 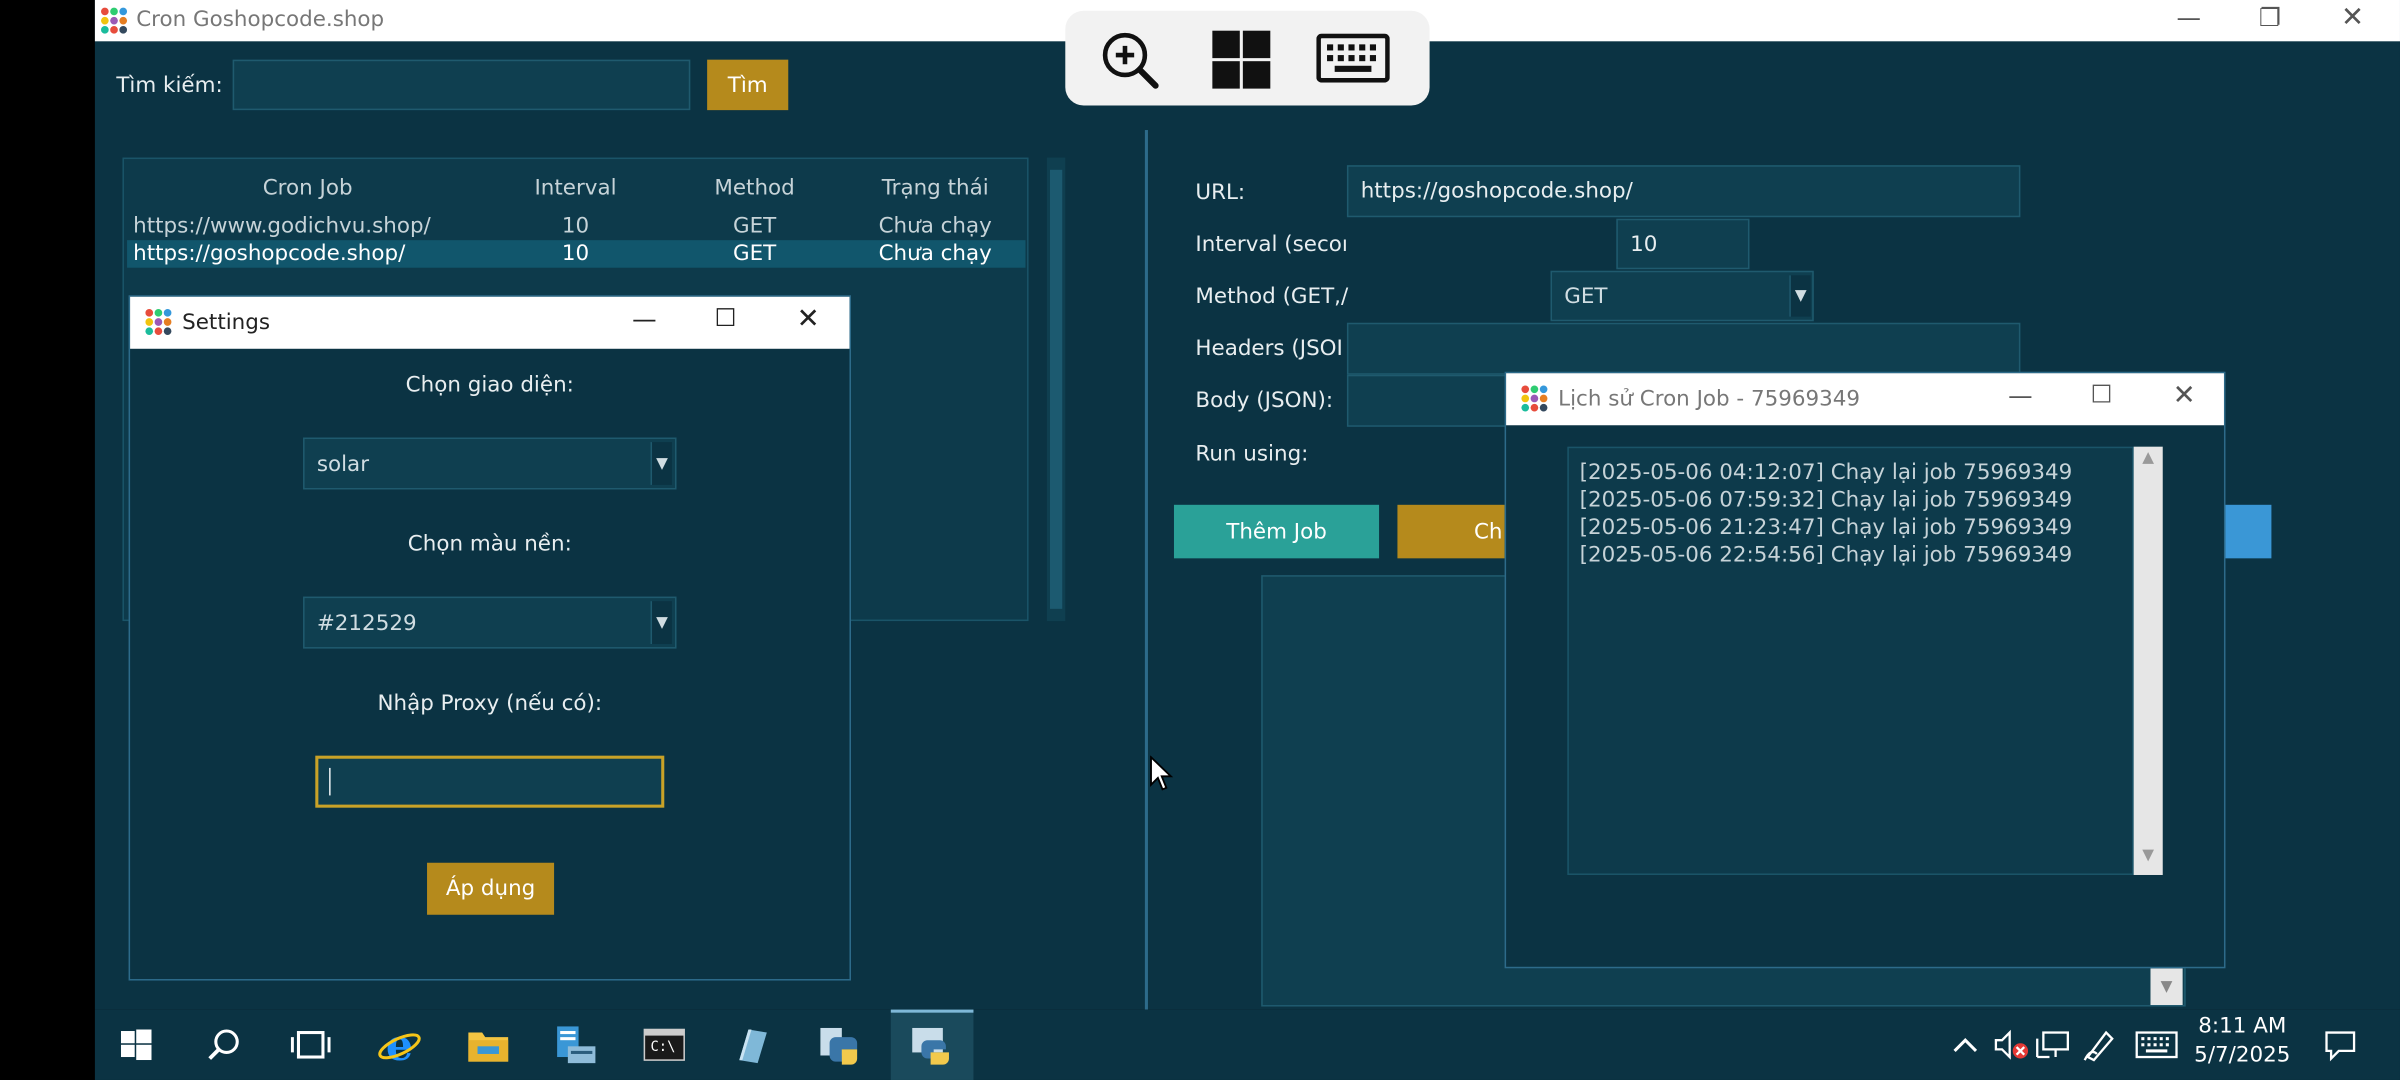 What do you see at coordinates (490, 322) in the screenshot?
I see `settings-titlebar: Settings — ☐ ✕` at bounding box center [490, 322].